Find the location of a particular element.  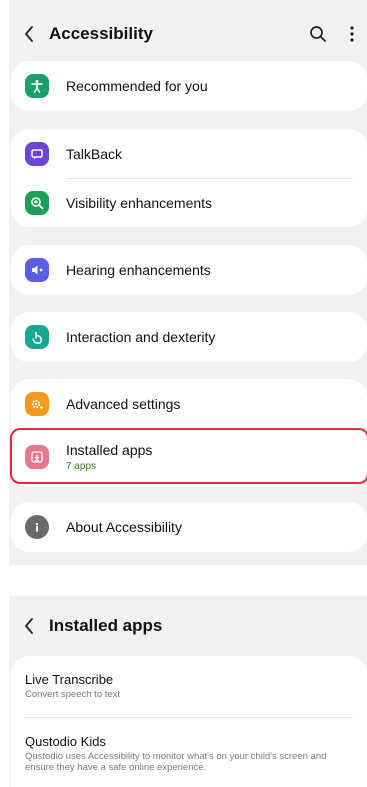

recommended-for-you-item: Recommended for you is located at coordinates (189, 86).